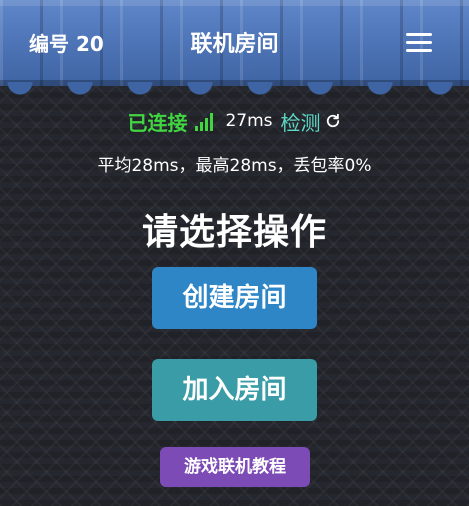 Image resolution: width=469 pixels, height=506 pixels. What do you see at coordinates (157, 122) in the screenshot?
I see `connection-status: 已连接` at bounding box center [157, 122].